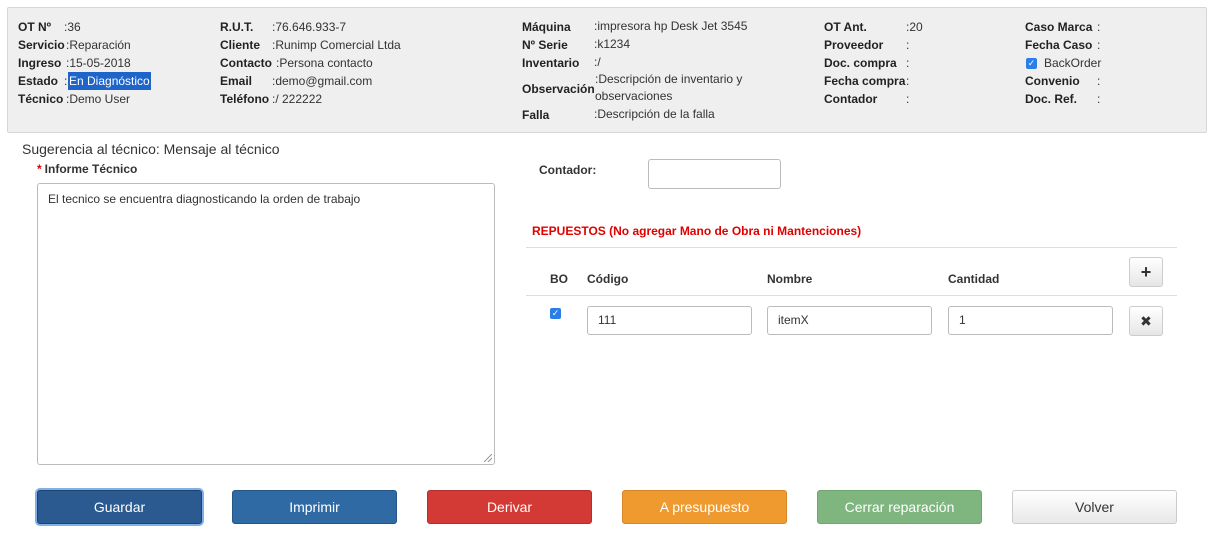  What do you see at coordinates (66, 81) in the screenshot?
I see `info-colon: :` at bounding box center [66, 81].